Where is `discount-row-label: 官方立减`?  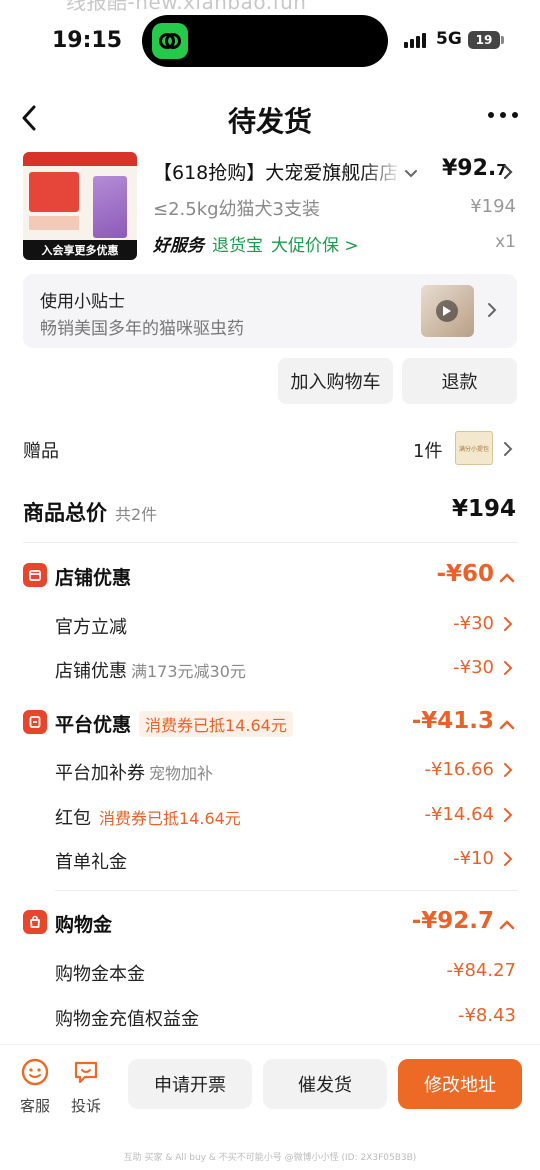 discount-row-label: 官方立减 is located at coordinates (91, 627).